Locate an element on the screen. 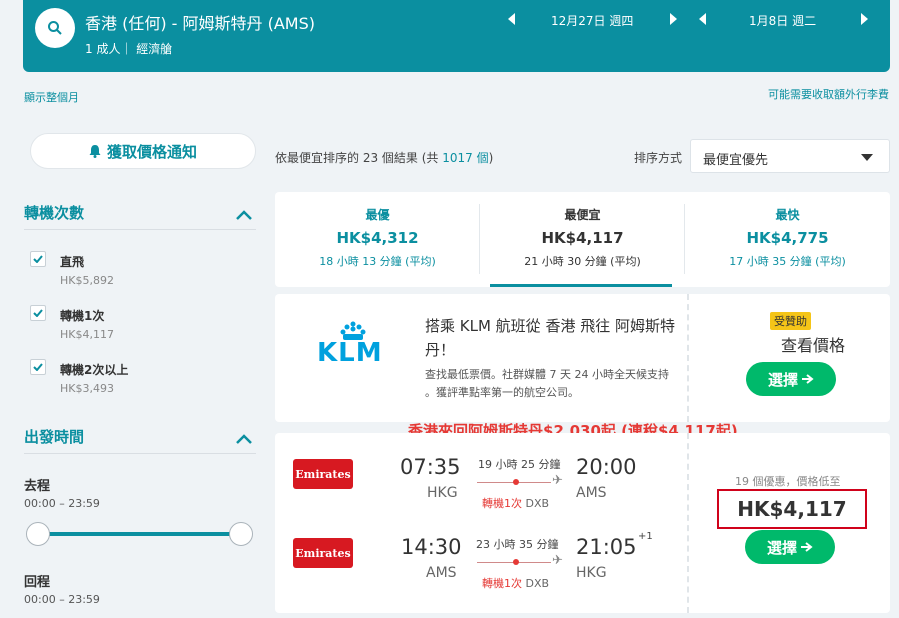 This screenshot has height=618, width=899. return-date-prev-arrow is located at coordinates (703, 19).